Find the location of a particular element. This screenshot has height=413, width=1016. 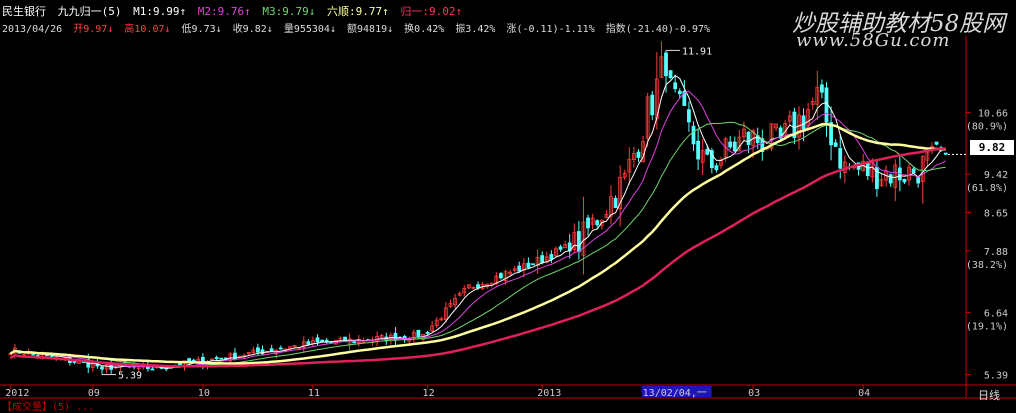

annotation-label: 11.91 is located at coordinates (697, 51).